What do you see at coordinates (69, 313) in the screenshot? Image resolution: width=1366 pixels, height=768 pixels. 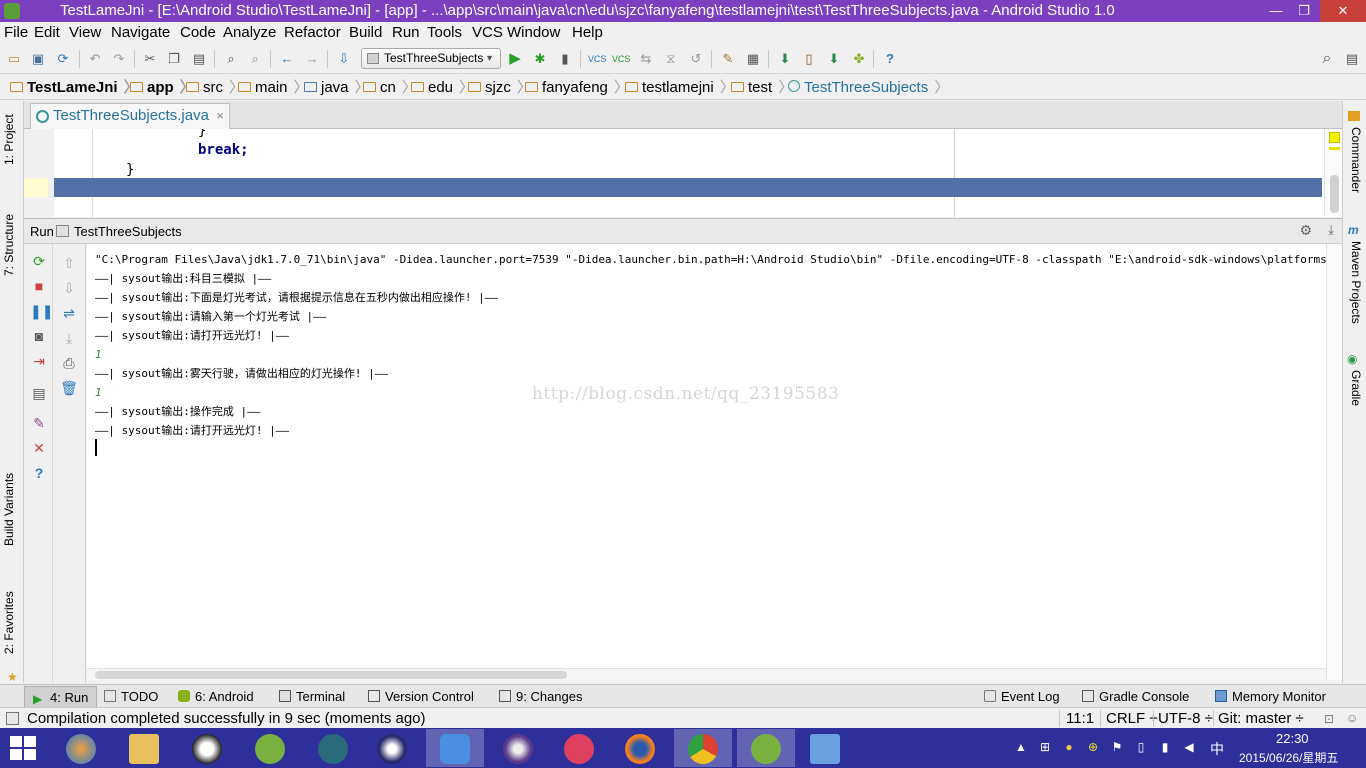 I see `soft-wrap-icon: ⇌` at bounding box center [69, 313].